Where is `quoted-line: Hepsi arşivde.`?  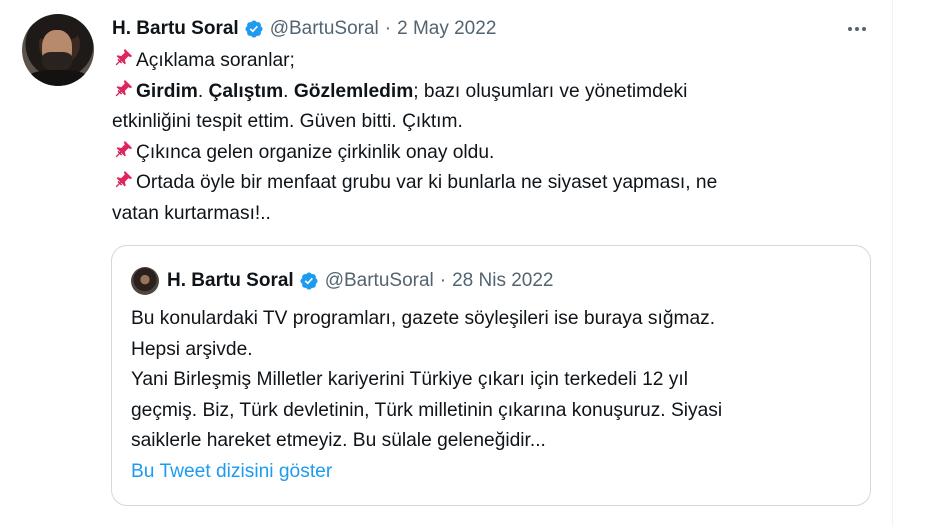
quoted-line: Hepsi arşivde. is located at coordinates (192, 349).